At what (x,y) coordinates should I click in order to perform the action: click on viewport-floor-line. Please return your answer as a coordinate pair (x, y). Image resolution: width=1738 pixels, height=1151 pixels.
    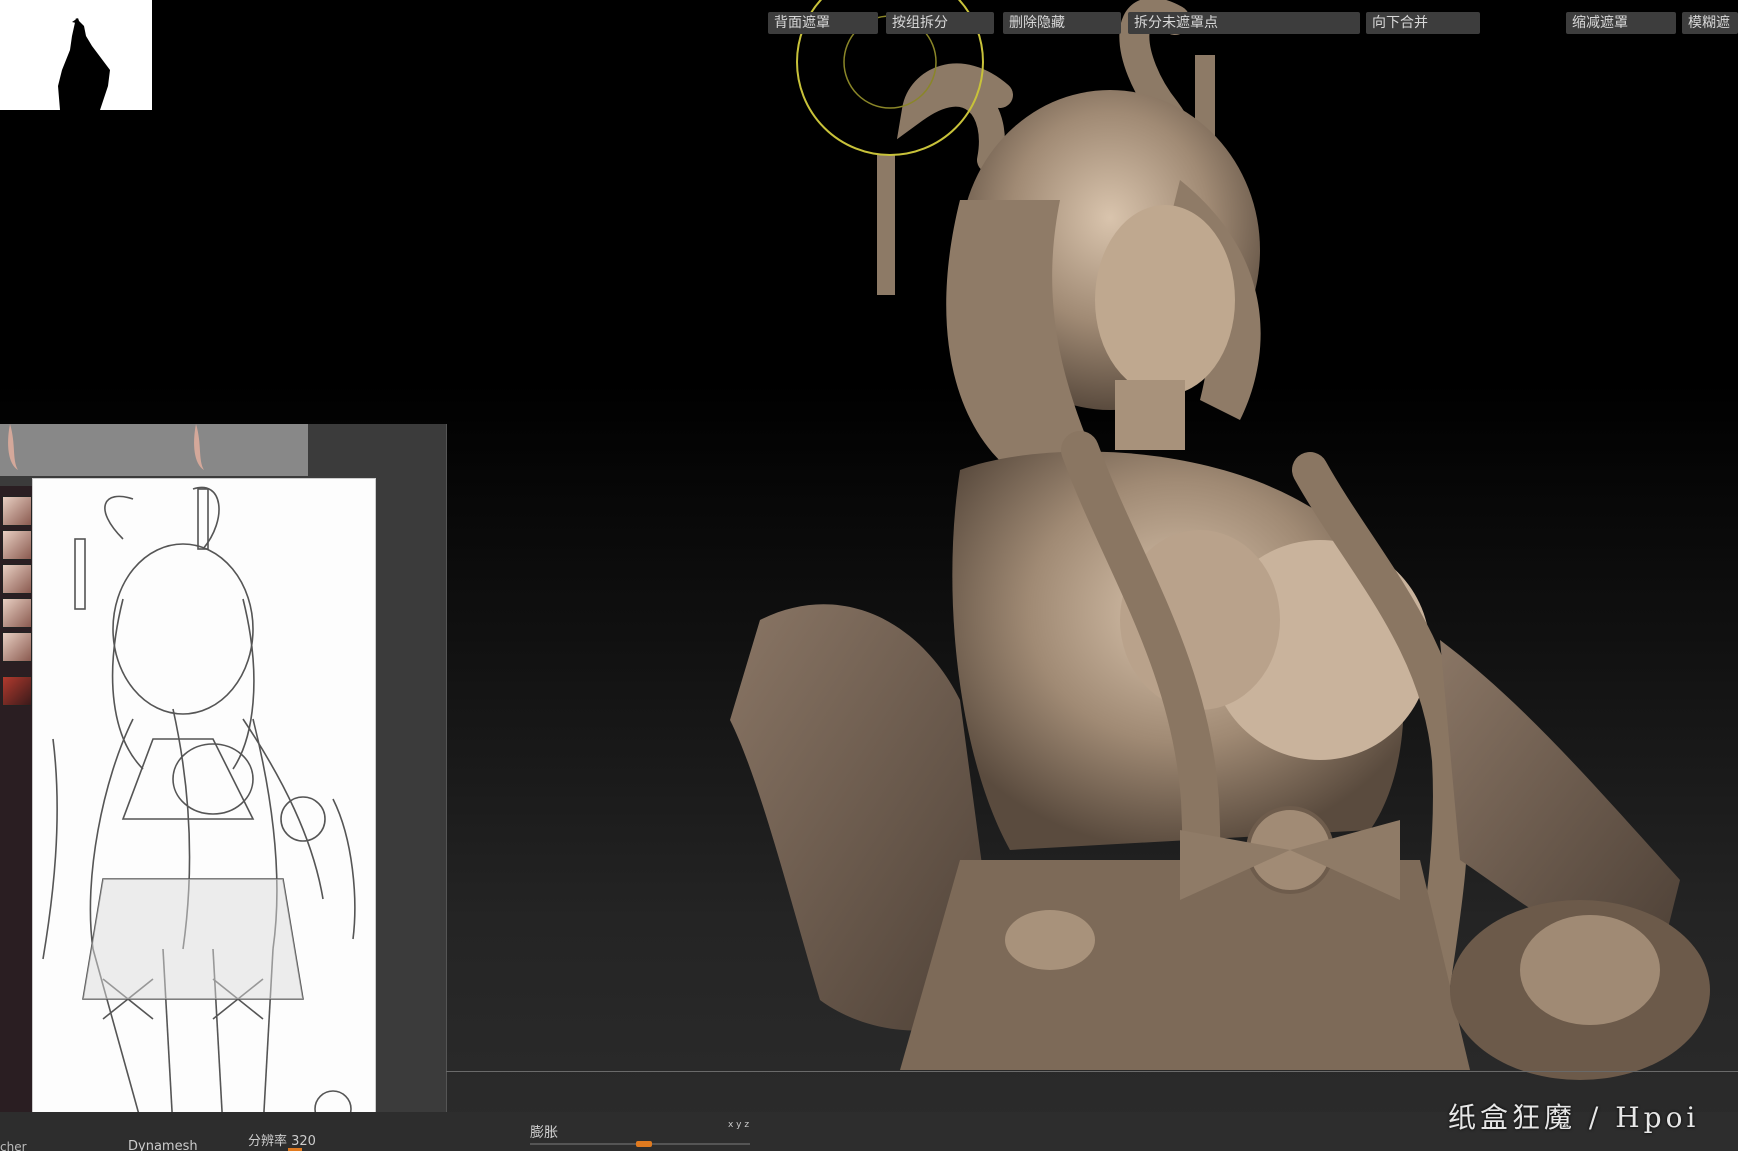
    Looking at the image, I should click on (1092, 1071).